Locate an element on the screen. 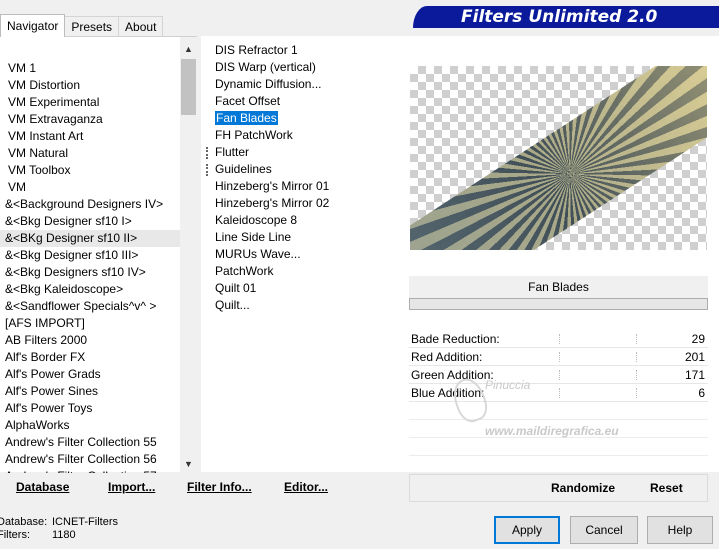 The height and width of the screenshot is (549, 719). app-banner: Filters Unlimited 2.0 is located at coordinates (566, 17).